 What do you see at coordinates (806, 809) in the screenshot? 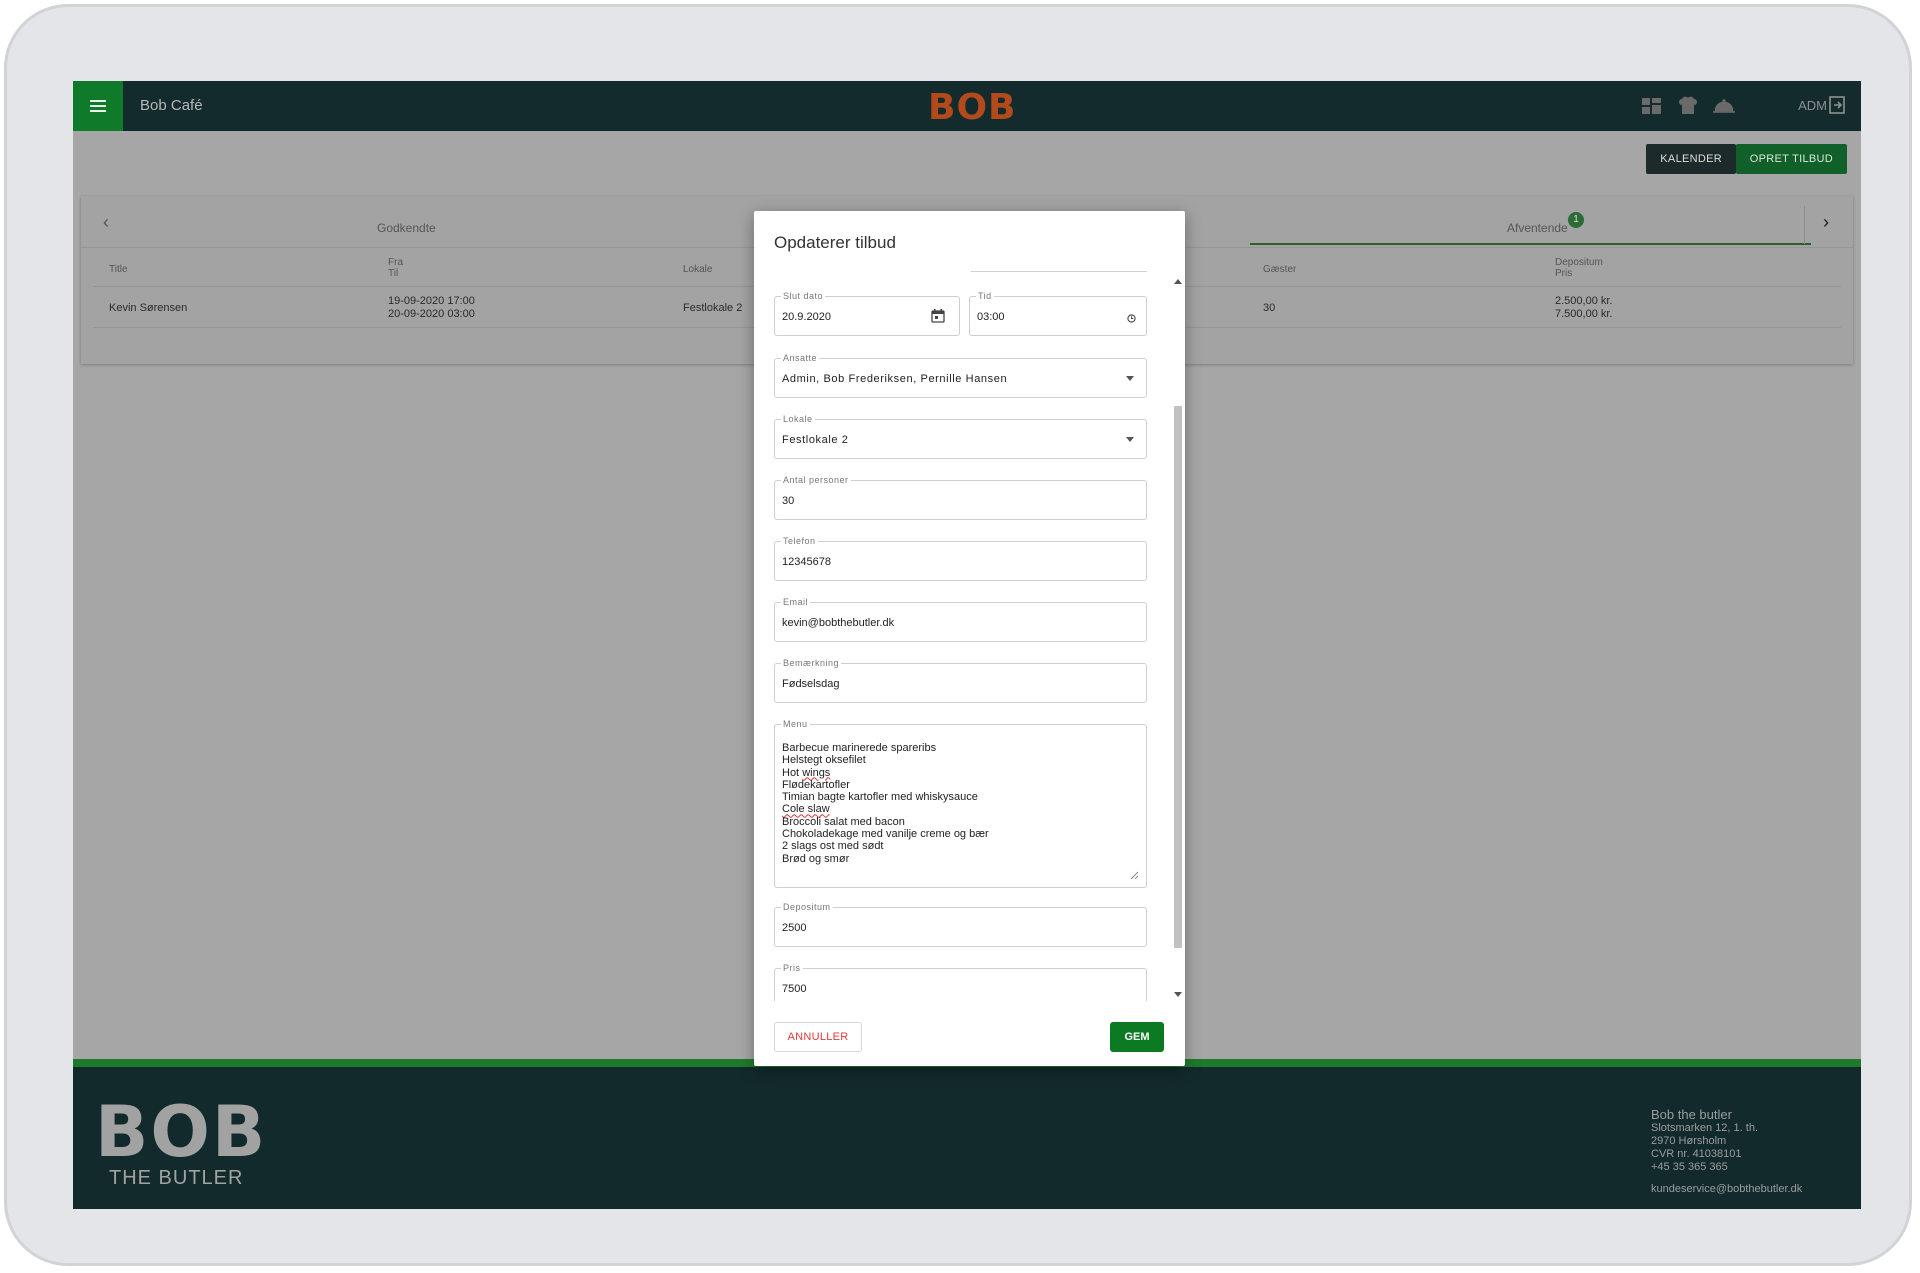
I see `menu-line: Cole slaw` at bounding box center [806, 809].